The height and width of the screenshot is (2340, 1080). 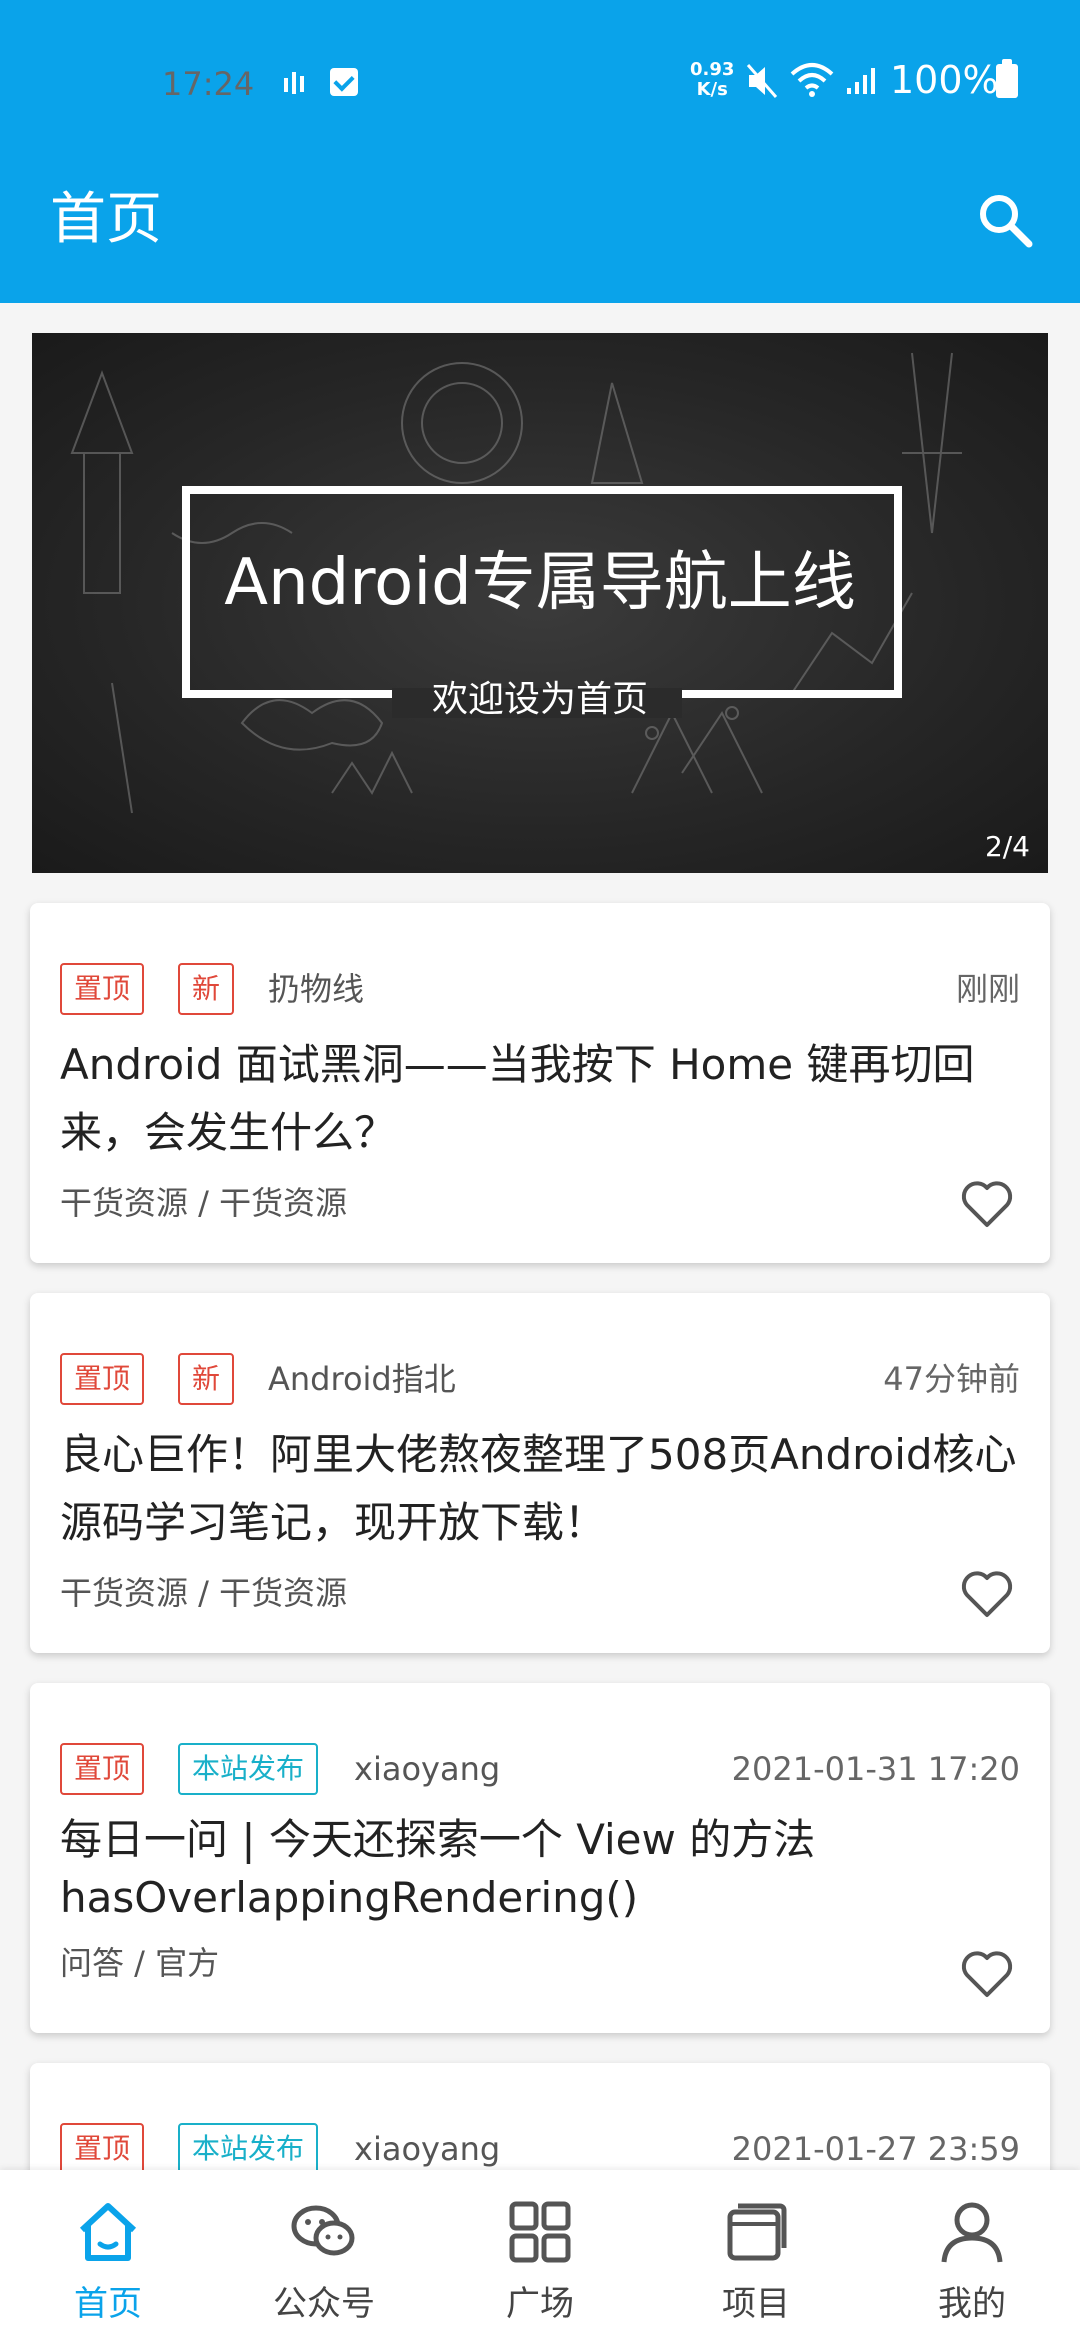 I want to click on mute-icon, so click(x=762, y=81).